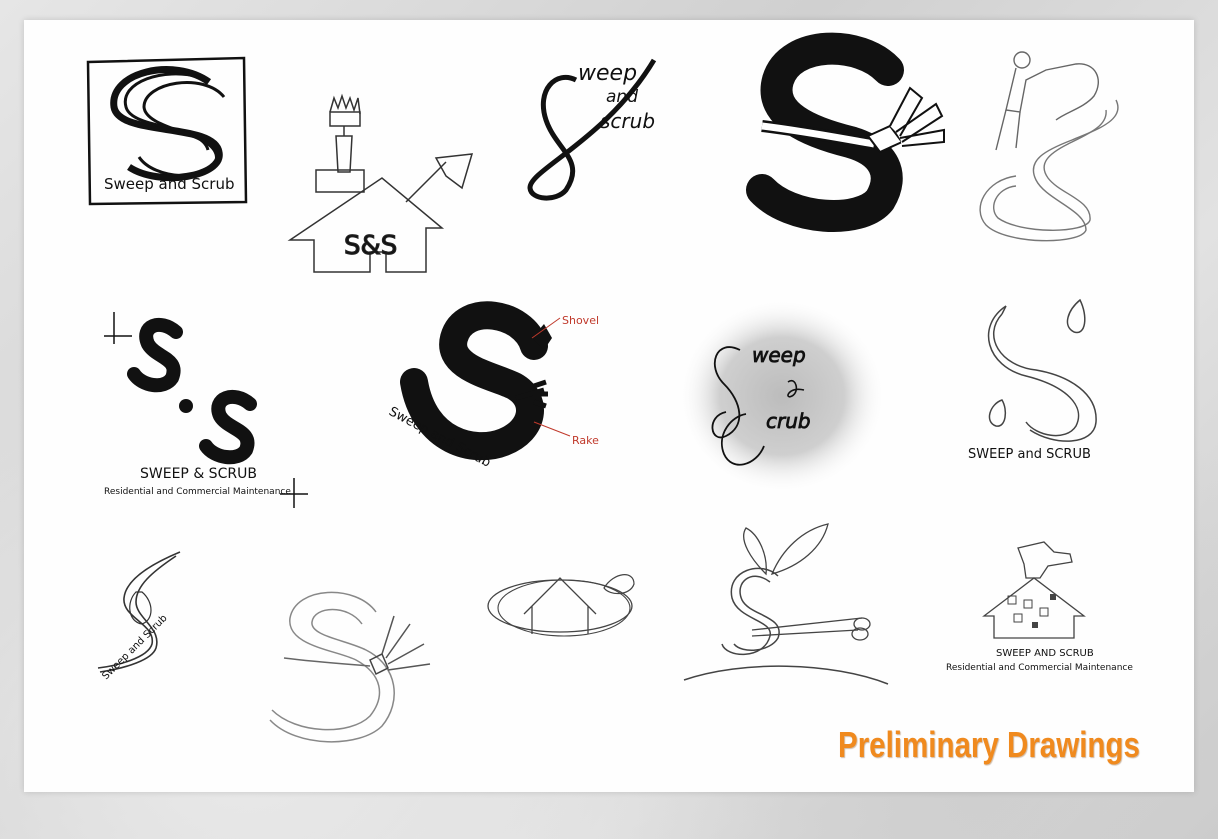 The height and width of the screenshot is (839, 1218). Describe the element at coordinates (989, 744) in the screenshot. I see `page-title: Preliminary Drawings` at that location.